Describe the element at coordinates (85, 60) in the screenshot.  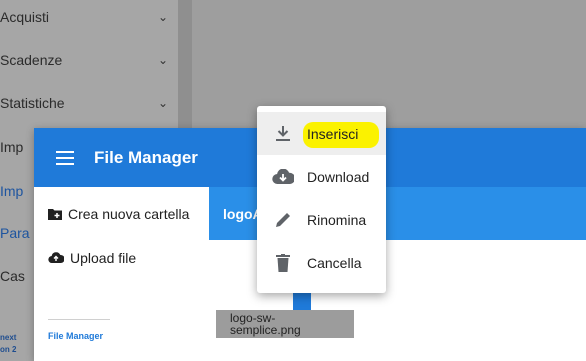
I see `sidebar-item-scadenze: Scadenze ⌄` at that location.